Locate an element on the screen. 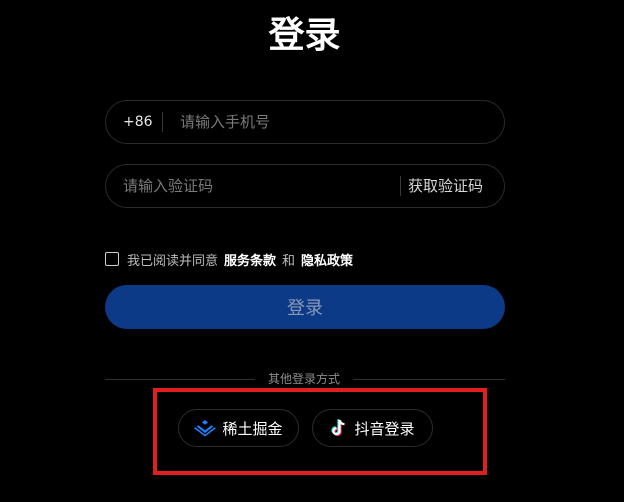  page-title: 登录 is located at coordinates (304, 35).